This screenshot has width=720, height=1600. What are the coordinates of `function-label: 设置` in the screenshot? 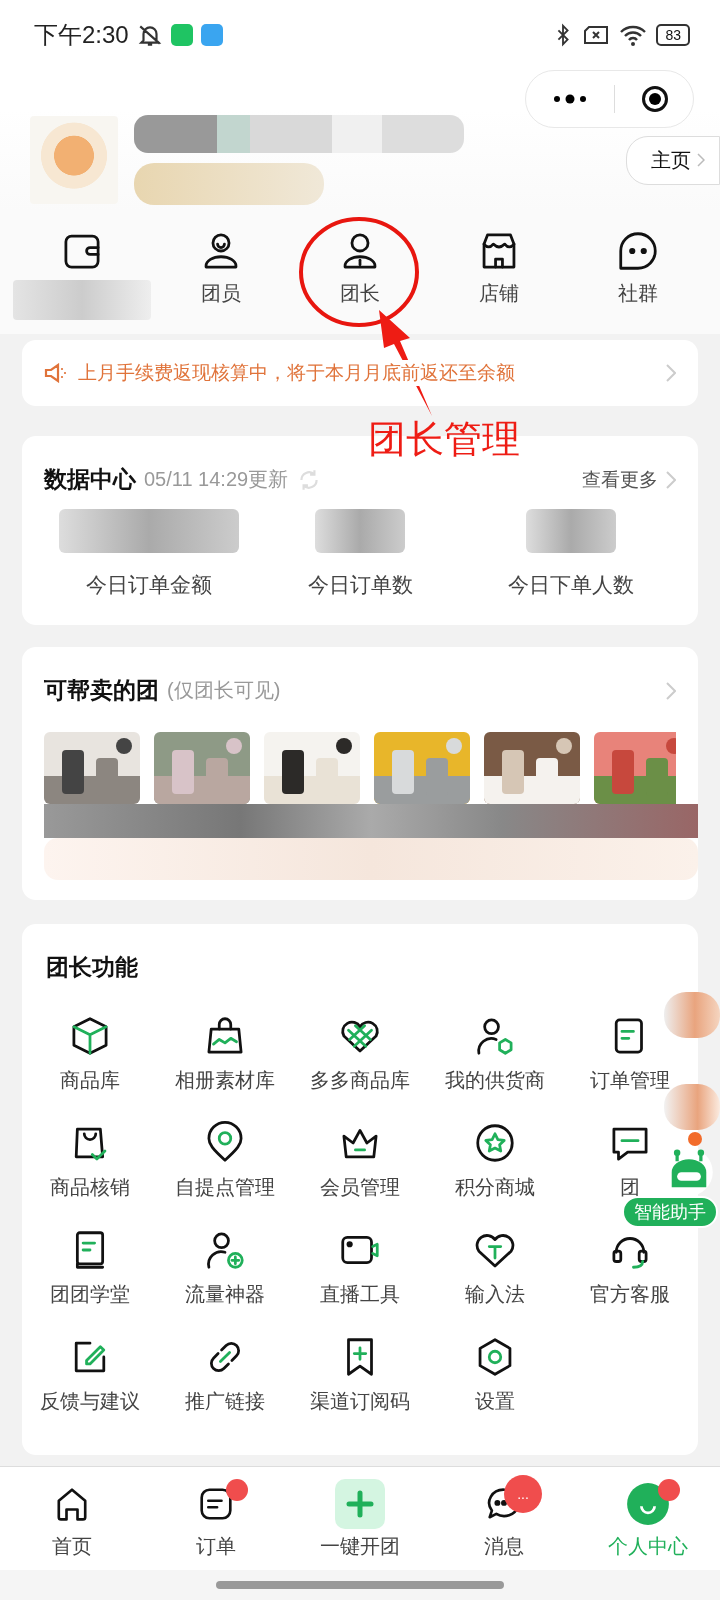 It's located at (495, 1401).